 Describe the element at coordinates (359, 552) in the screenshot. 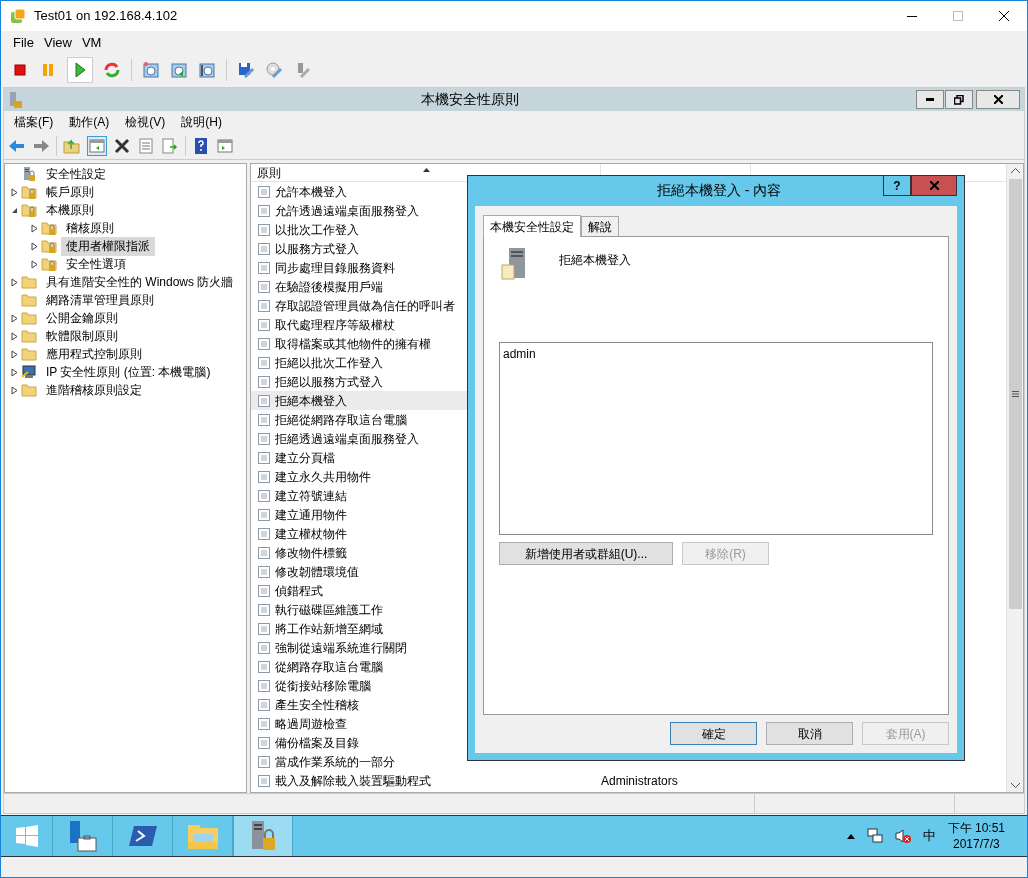

I see `policy-row: 修改物件標籤` at that location.